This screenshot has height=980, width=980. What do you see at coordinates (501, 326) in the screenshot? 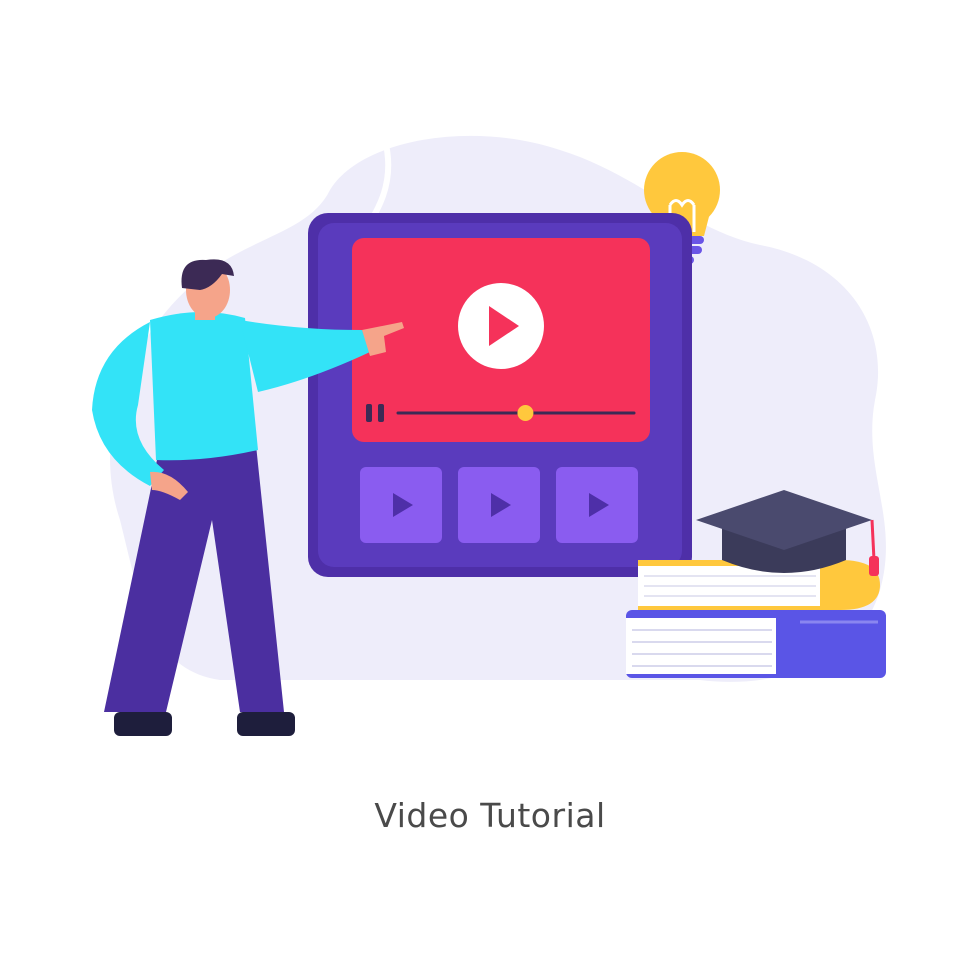
I see `play-icon` at bounding box center [501, 326].